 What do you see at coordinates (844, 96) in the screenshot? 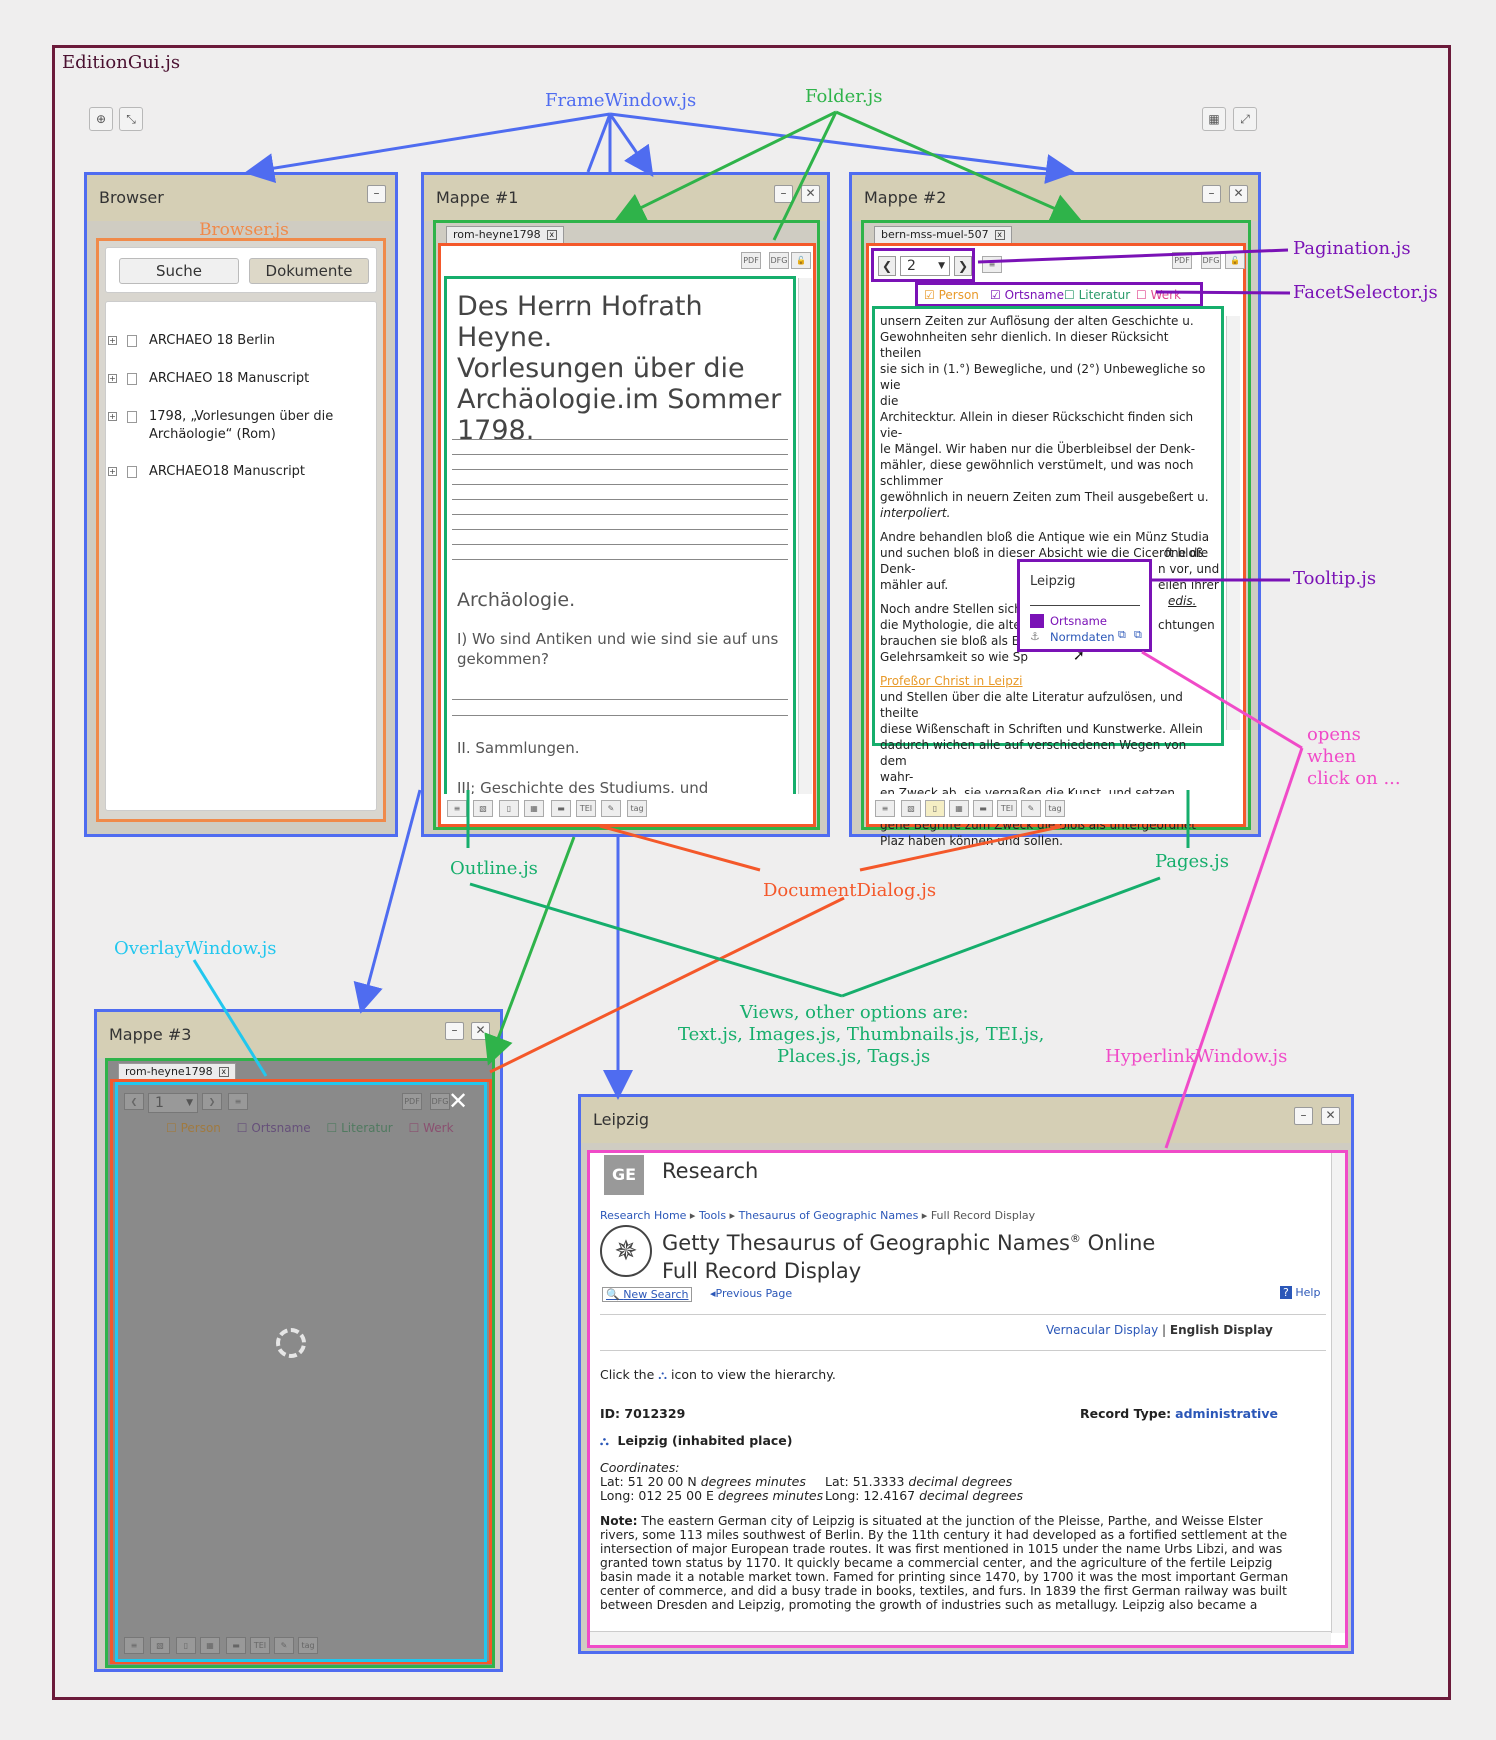
I see `folder-label: Folder.js` at bounding box center [844, 96].